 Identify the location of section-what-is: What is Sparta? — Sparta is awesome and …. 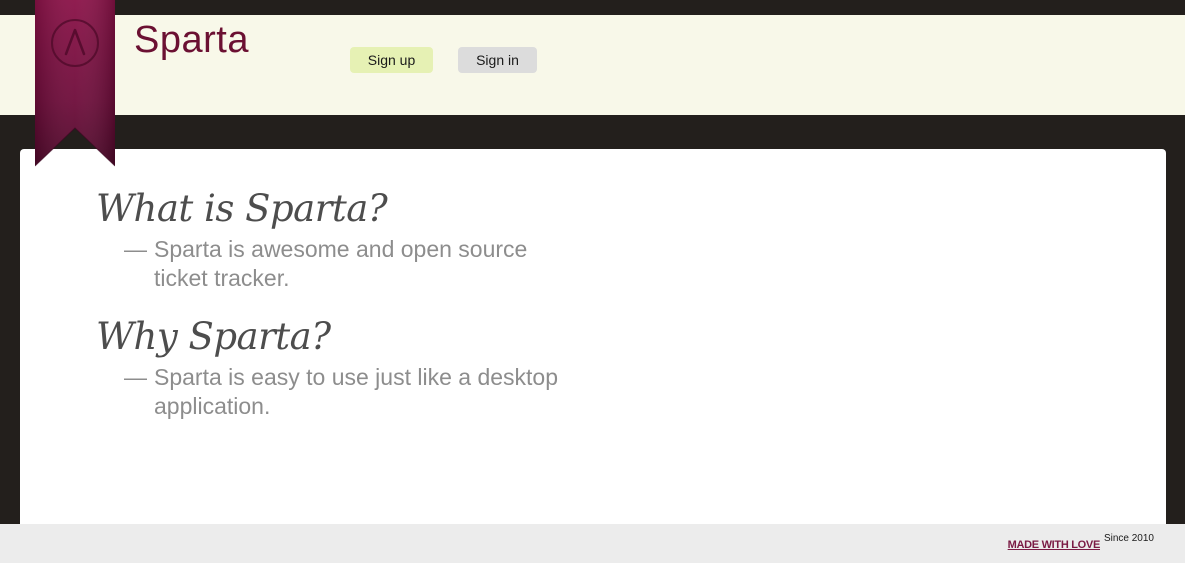
(356, 240).